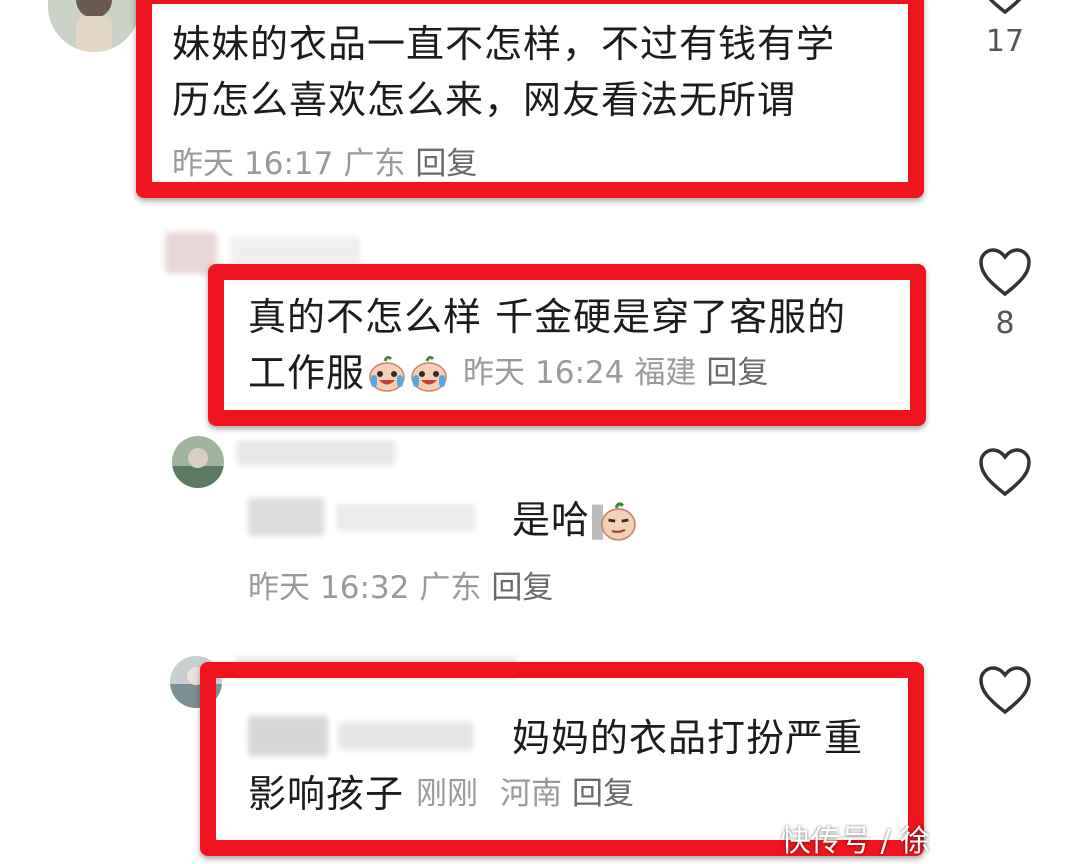 This screenshot has width=1080, height=864. I want to click on comment-meta: 昨天 16:24 福建 回复, so click(620, 373).